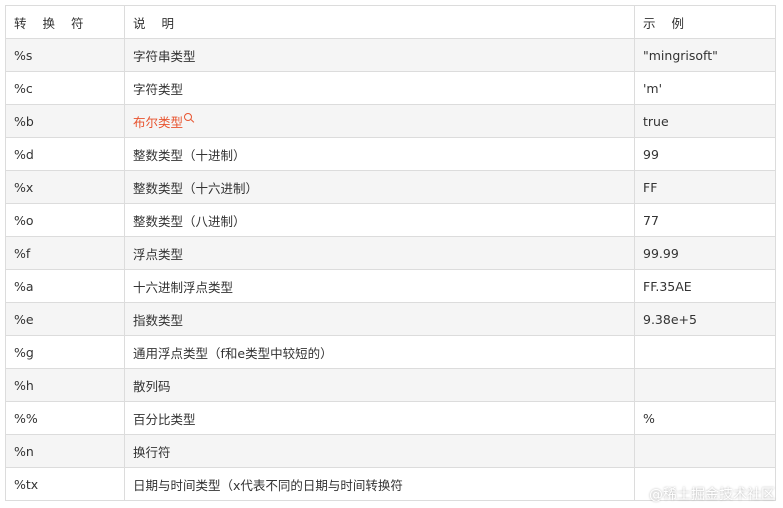 The width and height of the screenshot is (783, 508). Describe the element at coordinates (705, 88) in the screenshot. I see `cell-example: 'm'` at that location.